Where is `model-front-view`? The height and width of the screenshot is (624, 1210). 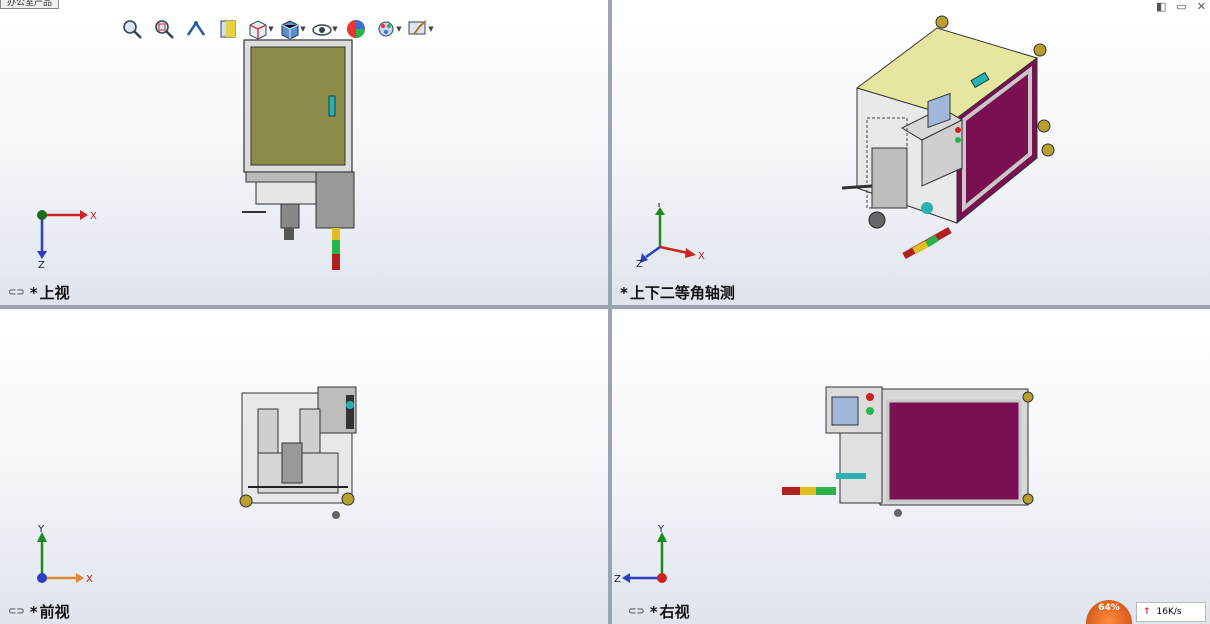 model-front-view is located at coordinates (301, 453).